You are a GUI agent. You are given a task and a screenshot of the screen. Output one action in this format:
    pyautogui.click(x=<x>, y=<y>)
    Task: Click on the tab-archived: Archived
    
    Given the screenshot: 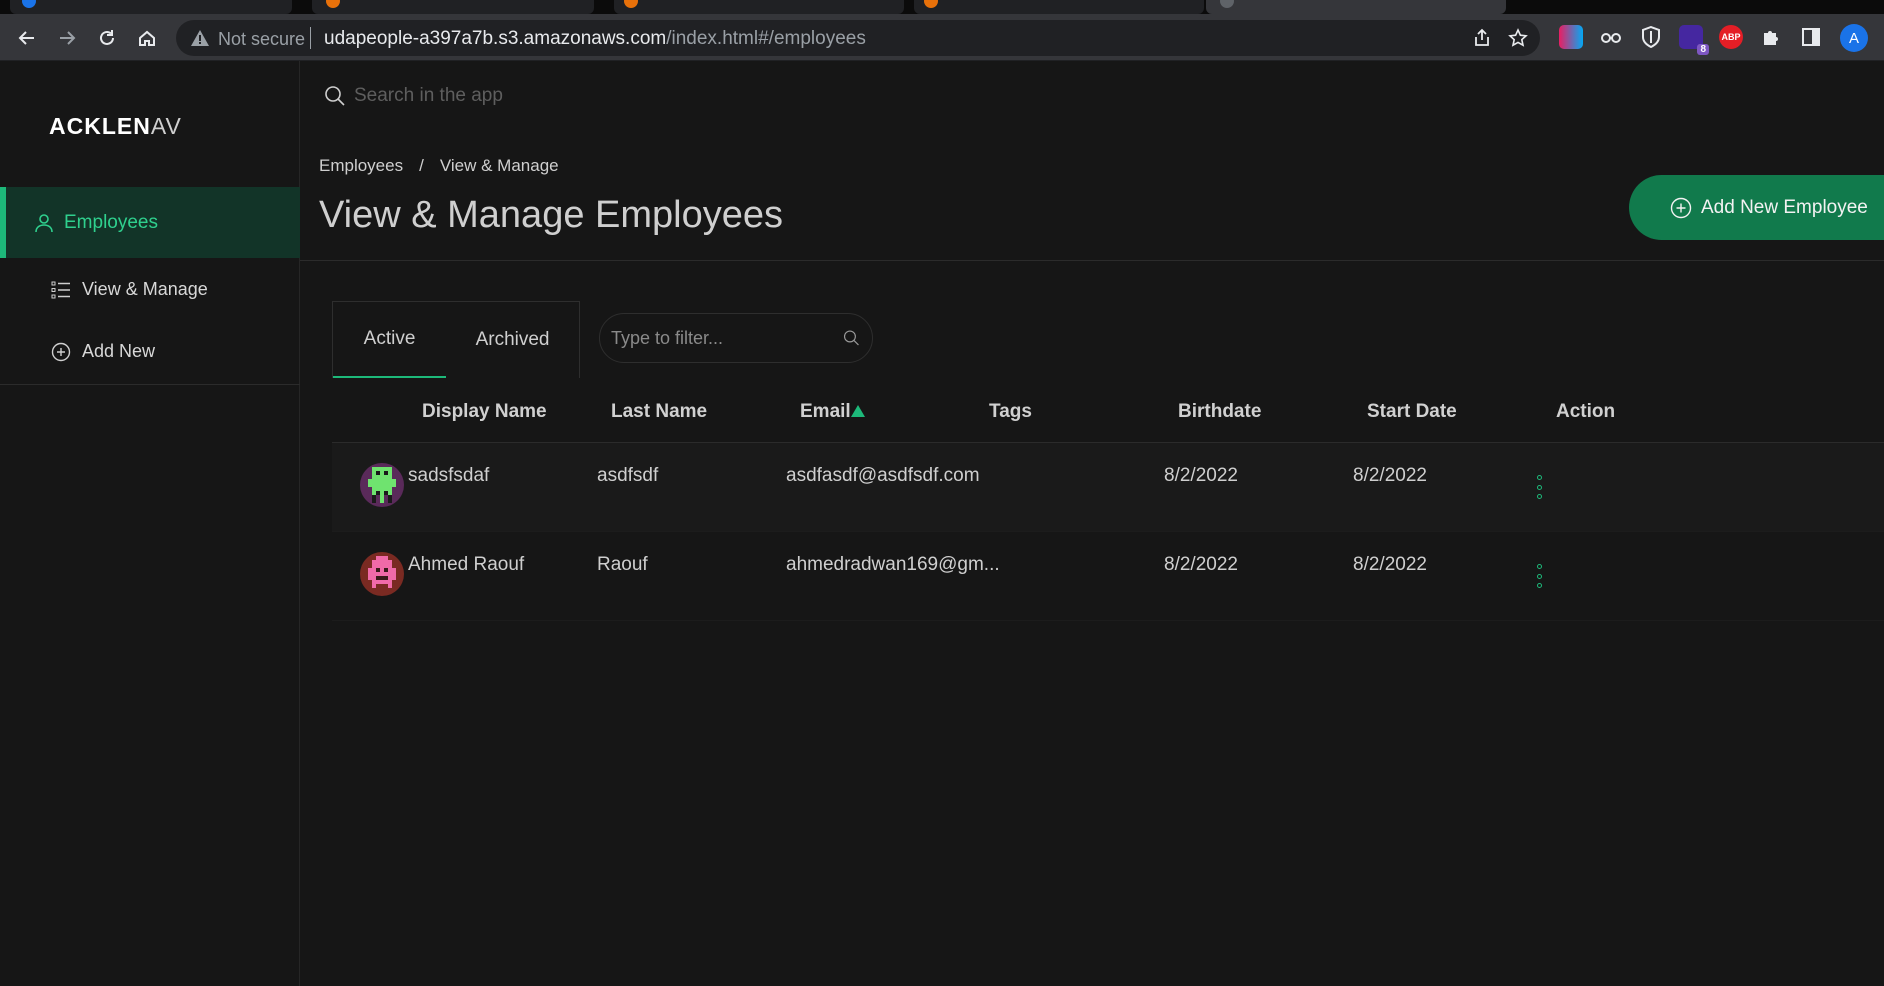 What is the action you would take?
    pyautogui.click(x=512, y=340)
    